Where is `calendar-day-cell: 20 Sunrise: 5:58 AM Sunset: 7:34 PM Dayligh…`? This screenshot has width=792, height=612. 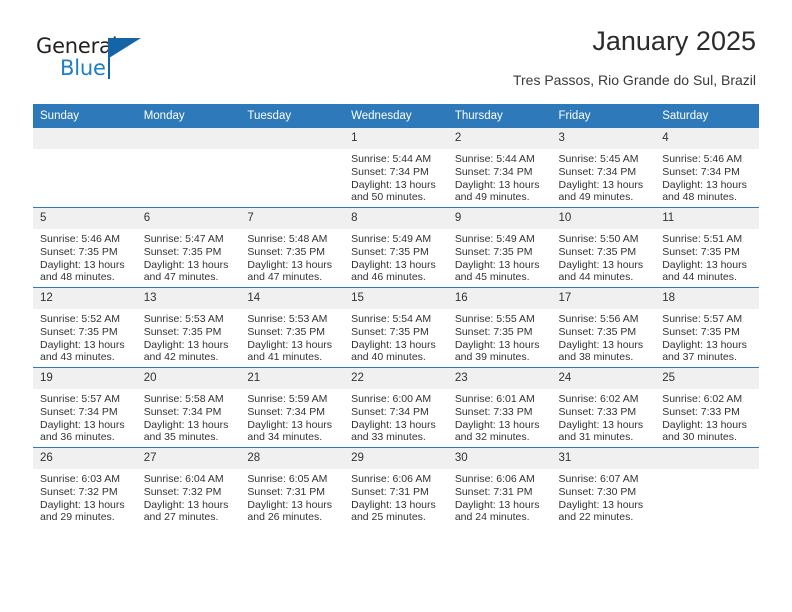 calendar-day-cell: 20 Sunrise: 5:58 AM Sunset: 7:34 PM Dayligh… is located at coordinates (188, 407).